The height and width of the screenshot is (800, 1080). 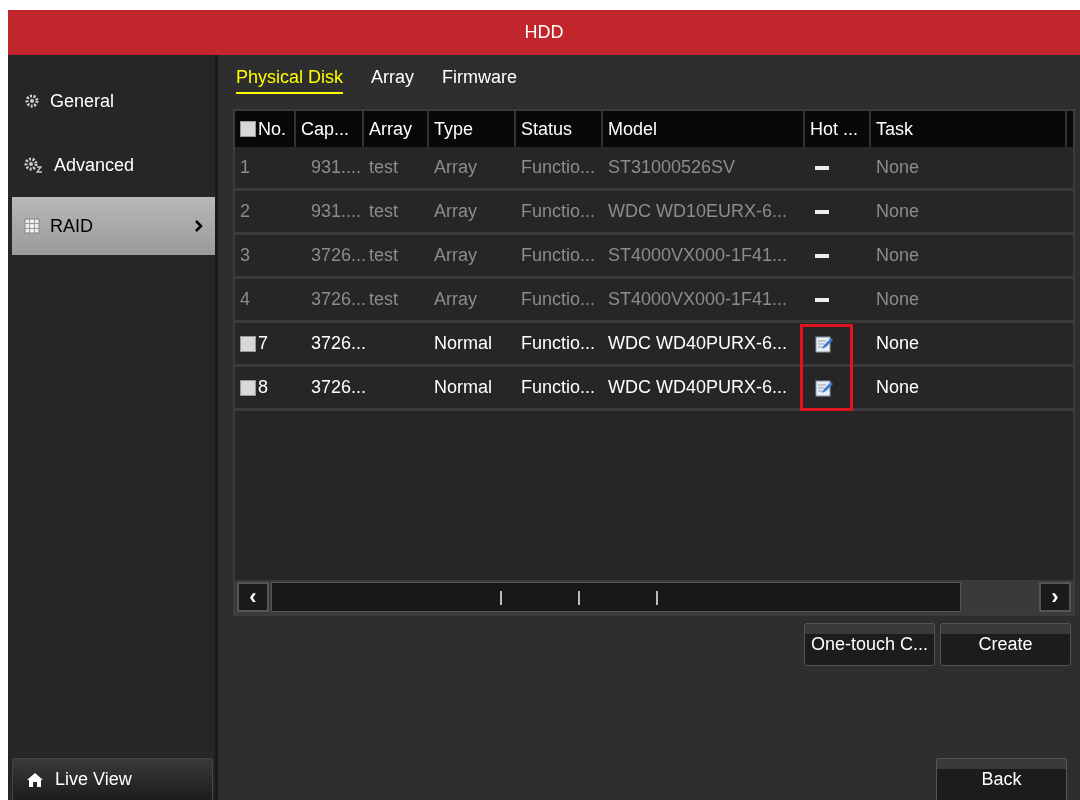 I want to click on column-header: Model, so click(x=704, y=129).